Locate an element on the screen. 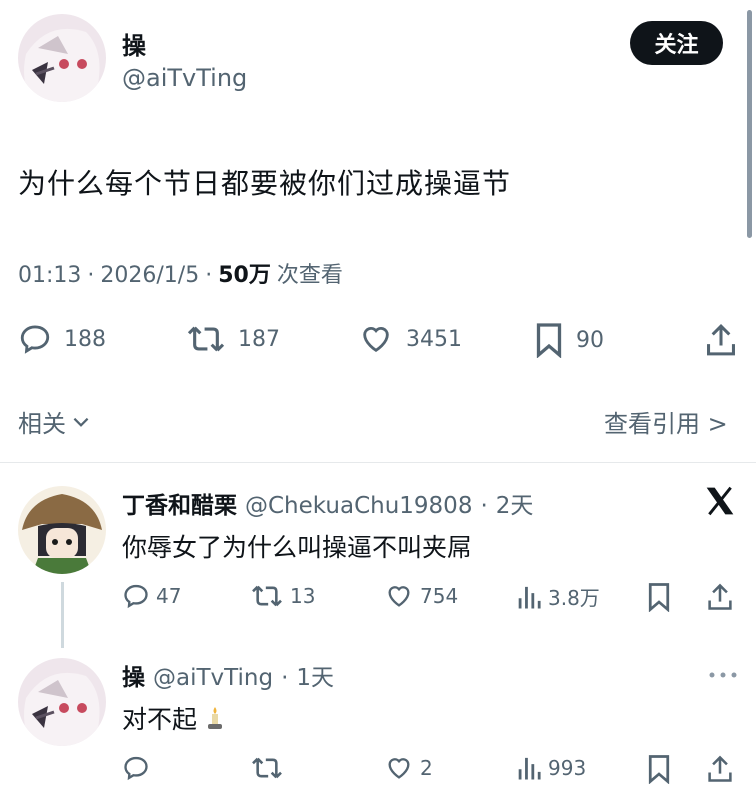 This screenshot has width=756, height=800. reply1-name: 丁香和醋栗 is located at coordinates (179, 503).